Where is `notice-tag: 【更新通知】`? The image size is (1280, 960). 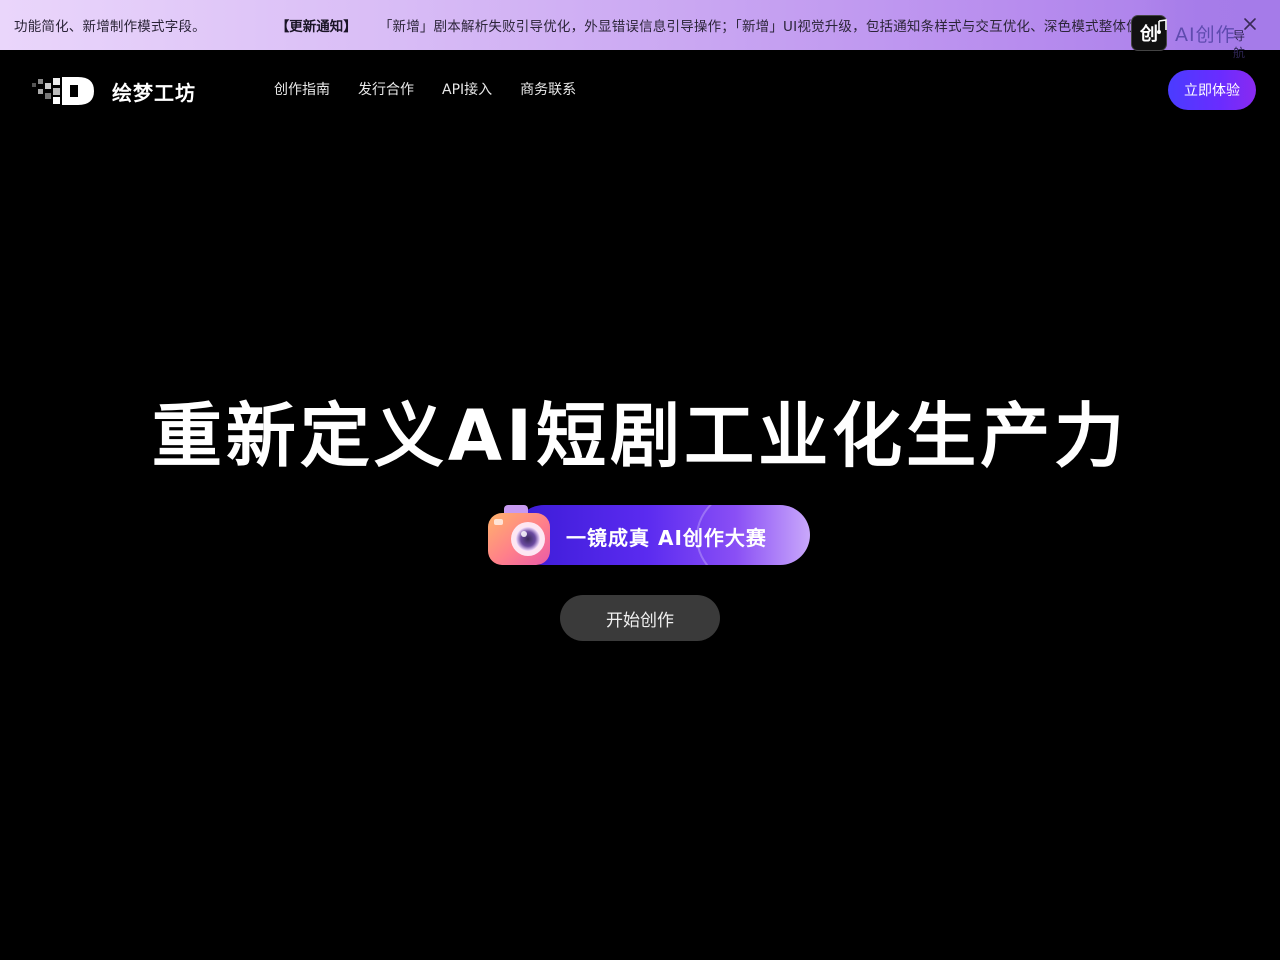
notice-tag: 【更新通知】 is located at coordinates (316, 27).